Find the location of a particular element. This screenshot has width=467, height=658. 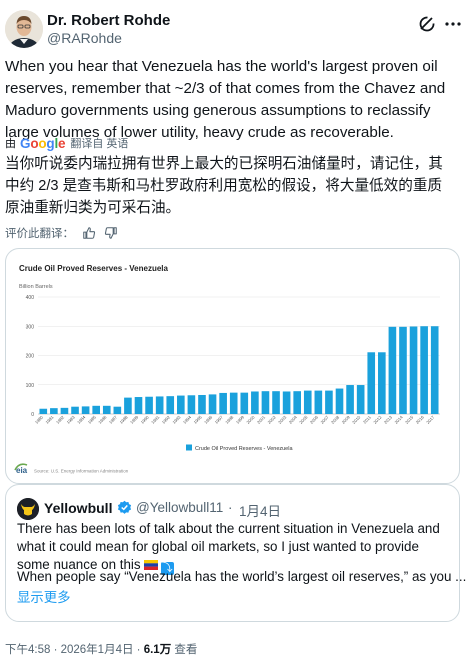

x-tick-label: 1998 is located at coordinates (229, 419).